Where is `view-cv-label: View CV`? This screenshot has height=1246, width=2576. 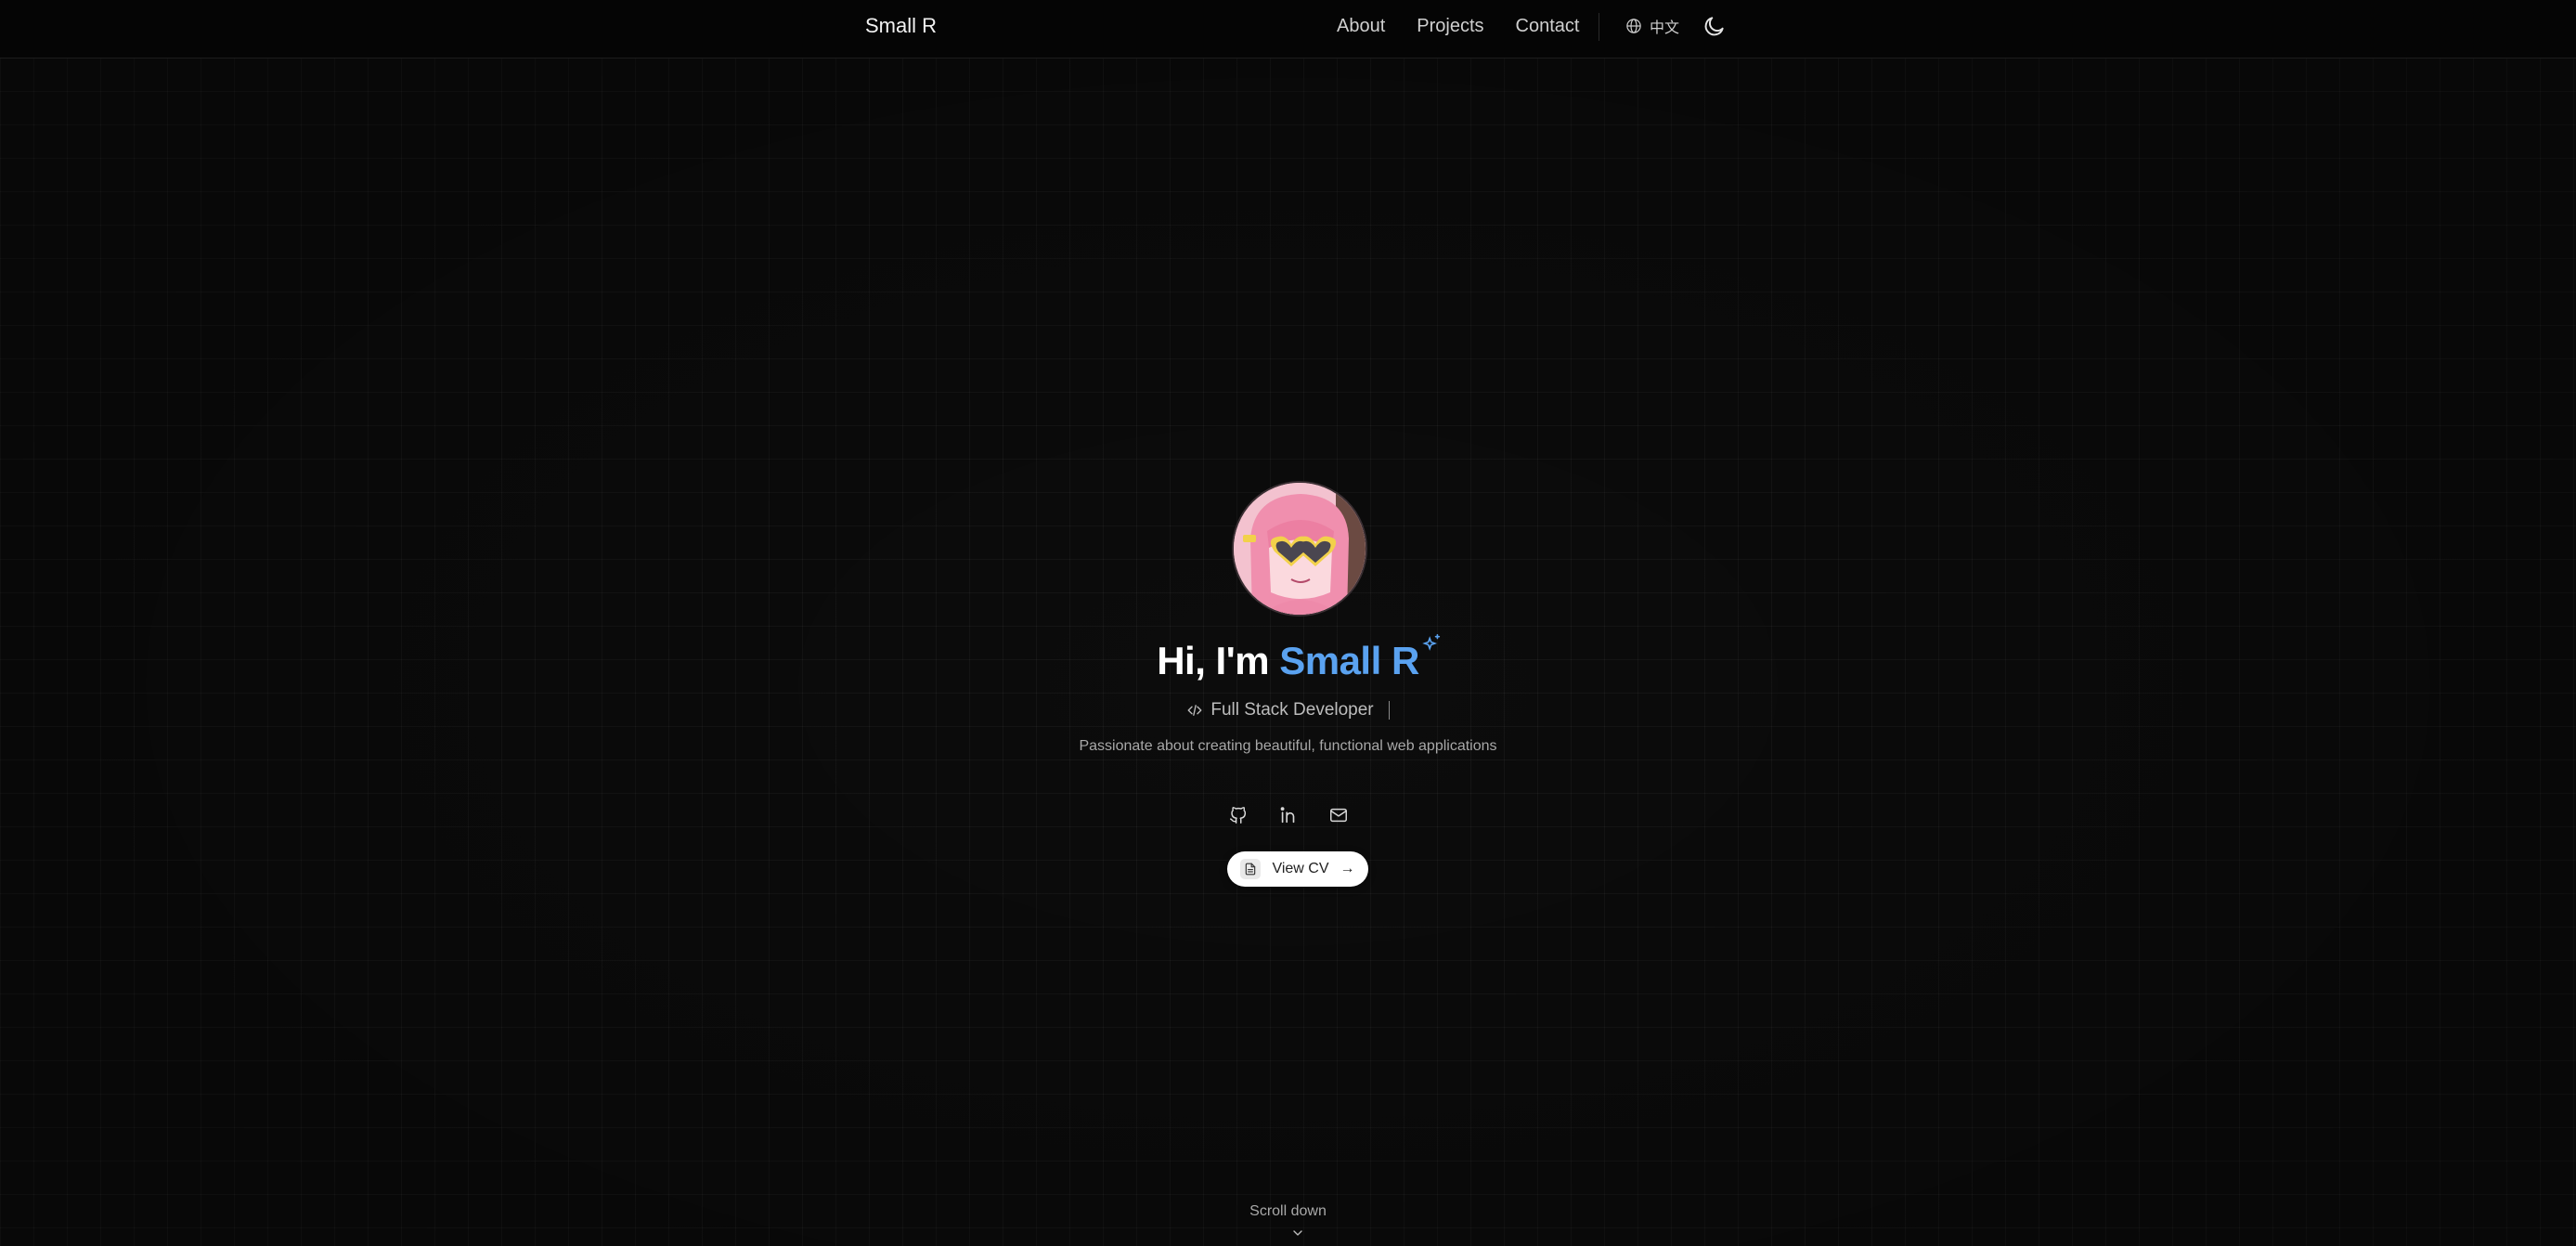
view-cv-label: View CV is located at coordinates (1300, 869).